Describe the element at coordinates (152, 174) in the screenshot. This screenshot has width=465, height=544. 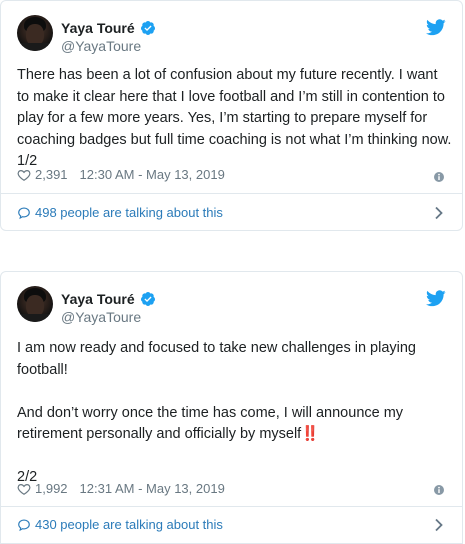
I see `timestamp: 12:30 AM - May 13, 2019` at that location.